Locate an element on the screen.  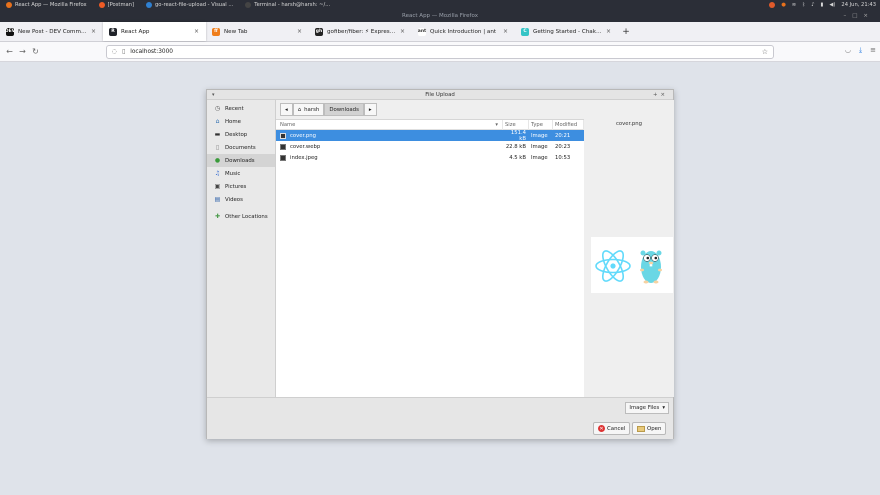
dialog-title: File Upload is located at coordinates (440, 95).